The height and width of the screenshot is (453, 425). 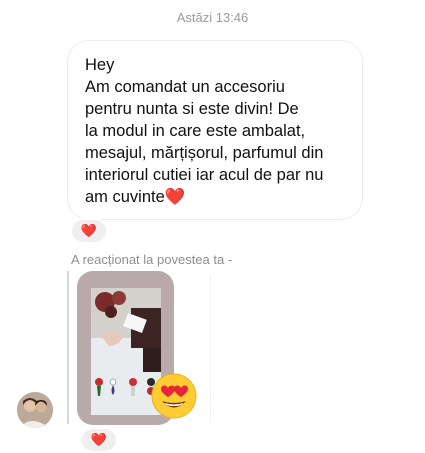 What do you see at coordinates (204, 175) in the screenshot?
I see `message-line: interiorul cutiei iar acul de par nu` at bounding box center [204, 175].